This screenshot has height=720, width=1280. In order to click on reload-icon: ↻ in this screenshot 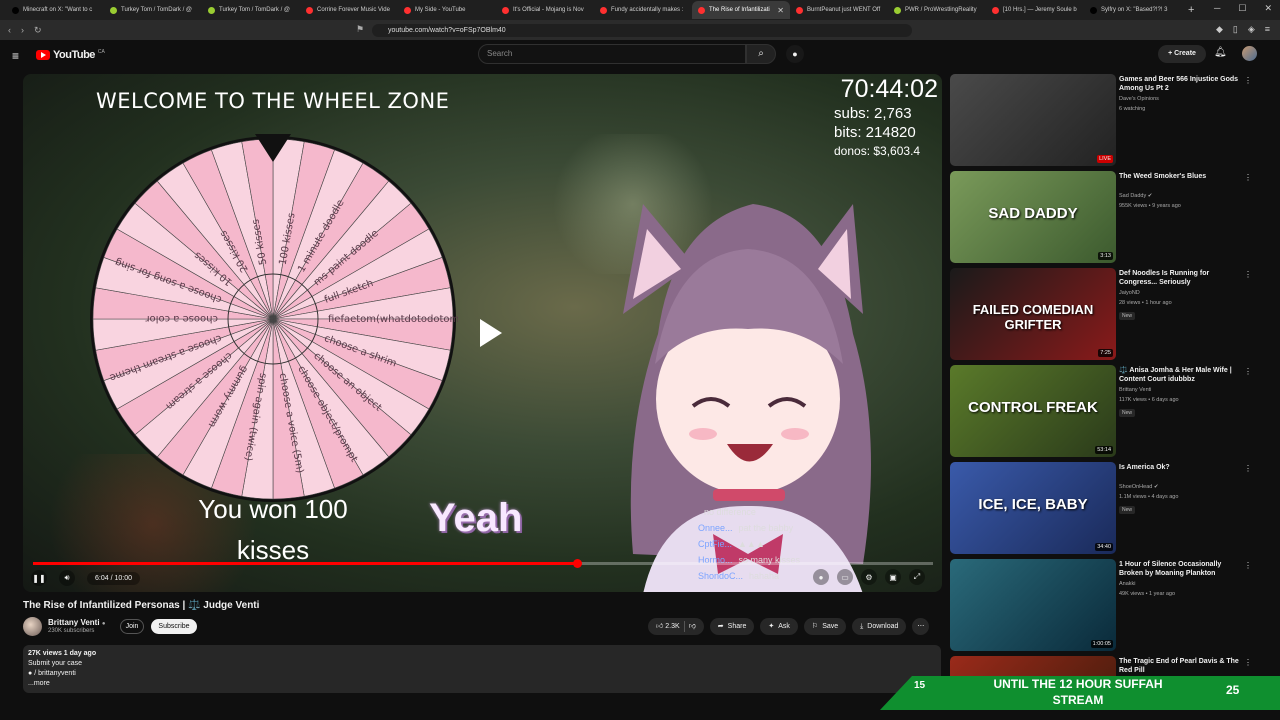, I will do `click(38, 30)`.